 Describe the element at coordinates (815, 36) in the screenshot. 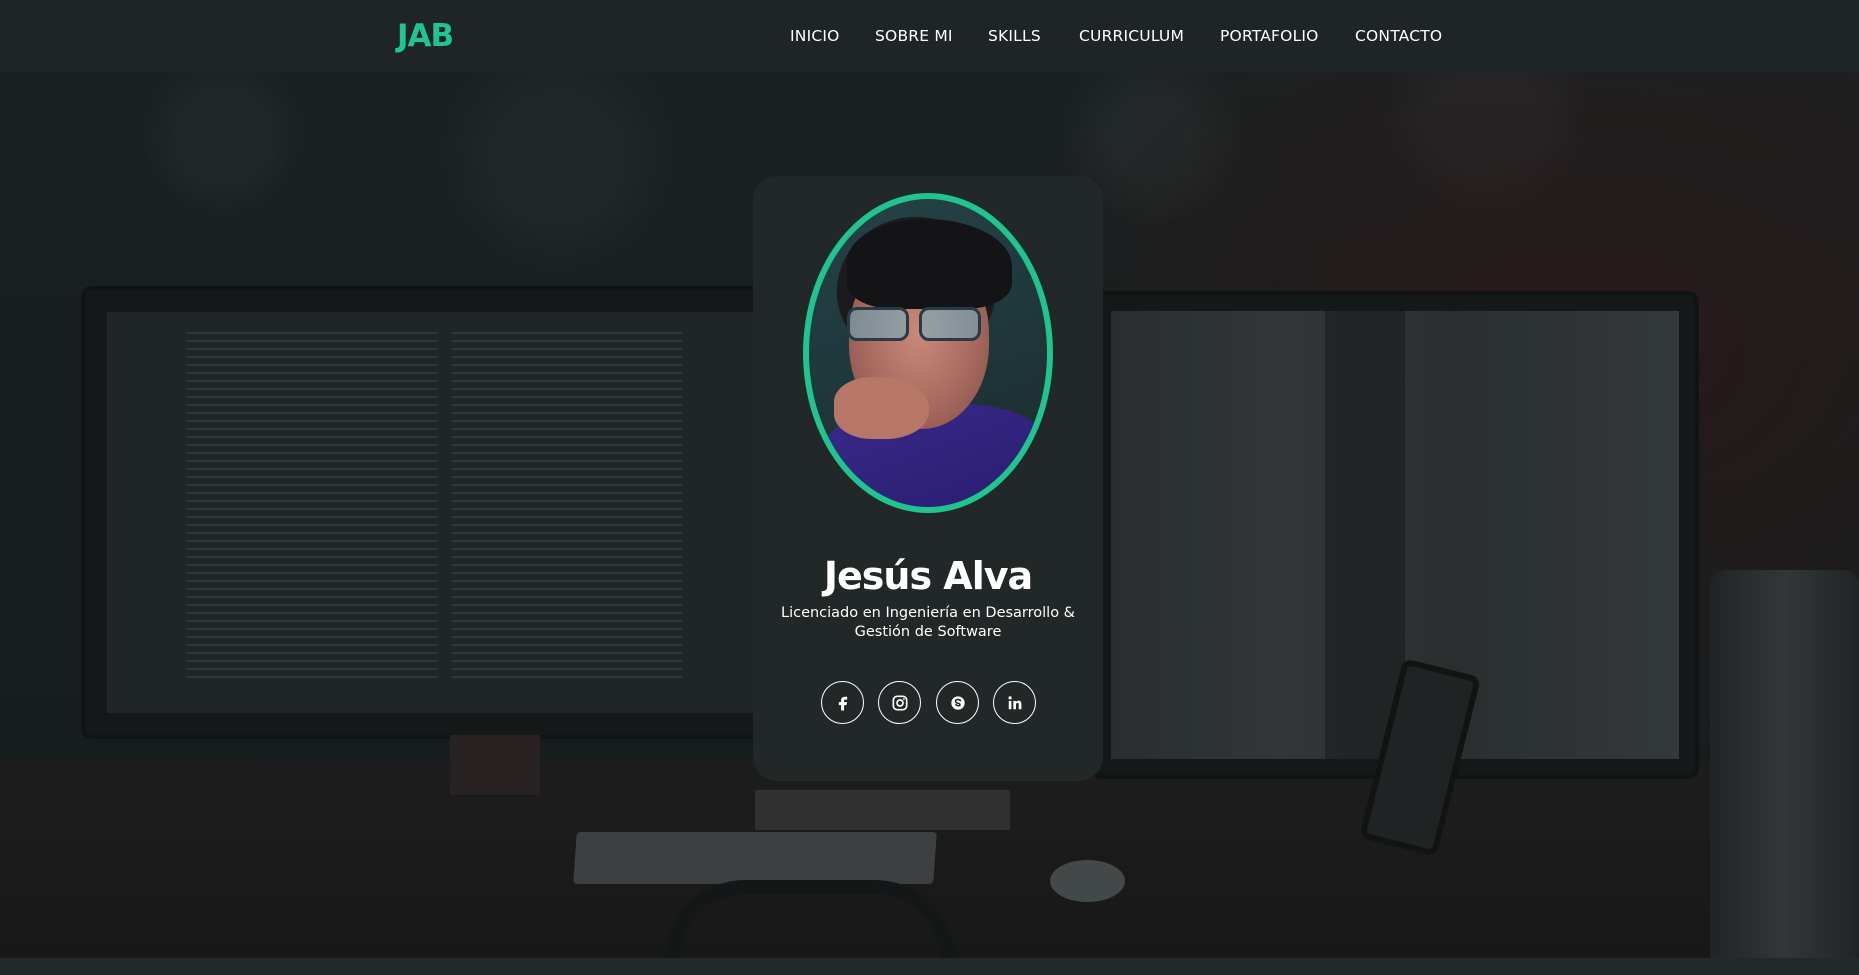

I see `nav-link-inicio: INICIO` at that location.